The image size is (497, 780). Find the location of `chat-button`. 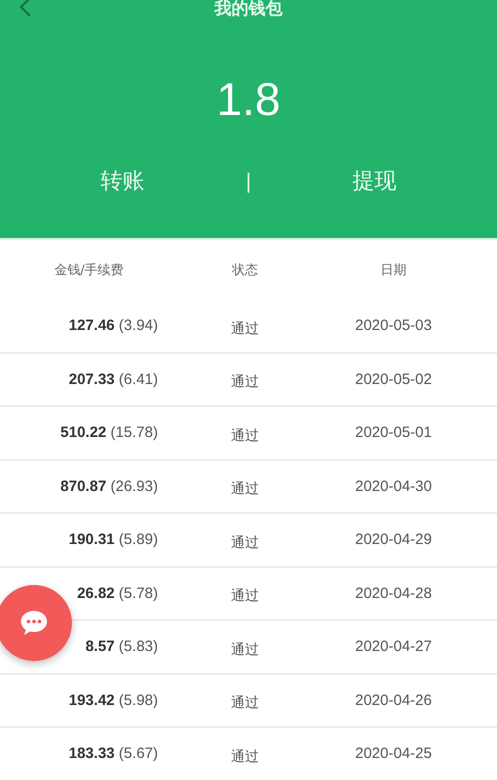

chat-button is located at coordinates (36, 623).